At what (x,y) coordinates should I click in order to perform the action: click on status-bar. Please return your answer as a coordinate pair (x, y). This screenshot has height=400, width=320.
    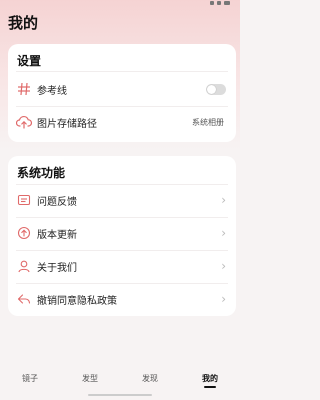
    Looking at the image, I should click on (120, 5).